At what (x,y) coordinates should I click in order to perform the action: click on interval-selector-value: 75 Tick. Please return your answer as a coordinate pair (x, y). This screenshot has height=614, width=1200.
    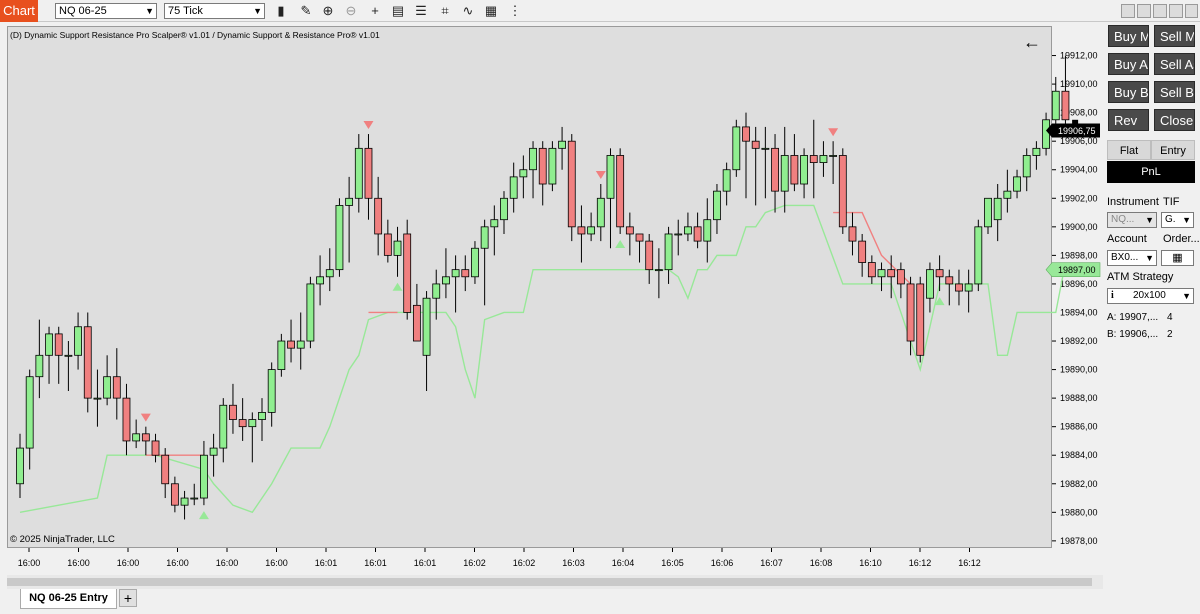
    Looking at the image, I should click on (185, 11).